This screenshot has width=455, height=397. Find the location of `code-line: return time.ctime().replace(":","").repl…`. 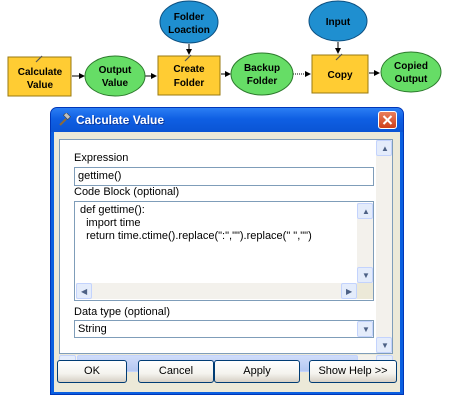

code-line: return time.ctime().replace(":","").repl… is located at coordinates (196, 236).